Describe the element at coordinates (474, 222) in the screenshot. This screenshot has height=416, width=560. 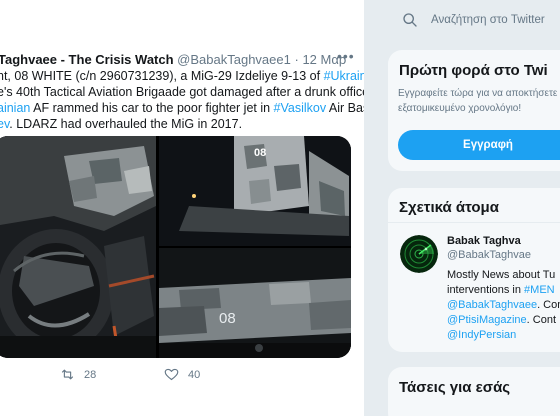
I see `card-divider` at that location.